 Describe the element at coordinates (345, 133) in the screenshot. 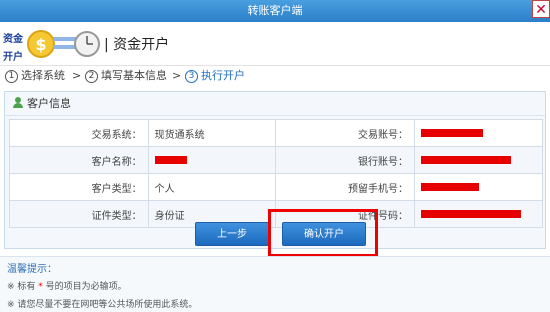

I see `trade-account-label: 交易账号：` at that location.